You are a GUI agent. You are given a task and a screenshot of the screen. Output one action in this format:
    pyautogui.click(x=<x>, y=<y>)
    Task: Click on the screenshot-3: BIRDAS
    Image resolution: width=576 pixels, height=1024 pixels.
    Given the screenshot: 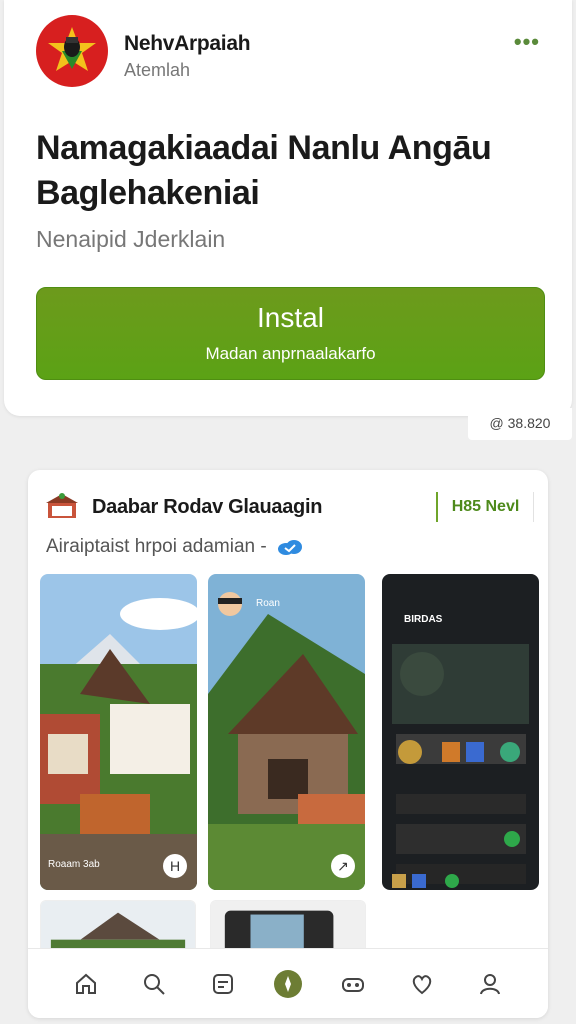 What is the action you would take?
    pyautogui.click(x=460, y=732)
    